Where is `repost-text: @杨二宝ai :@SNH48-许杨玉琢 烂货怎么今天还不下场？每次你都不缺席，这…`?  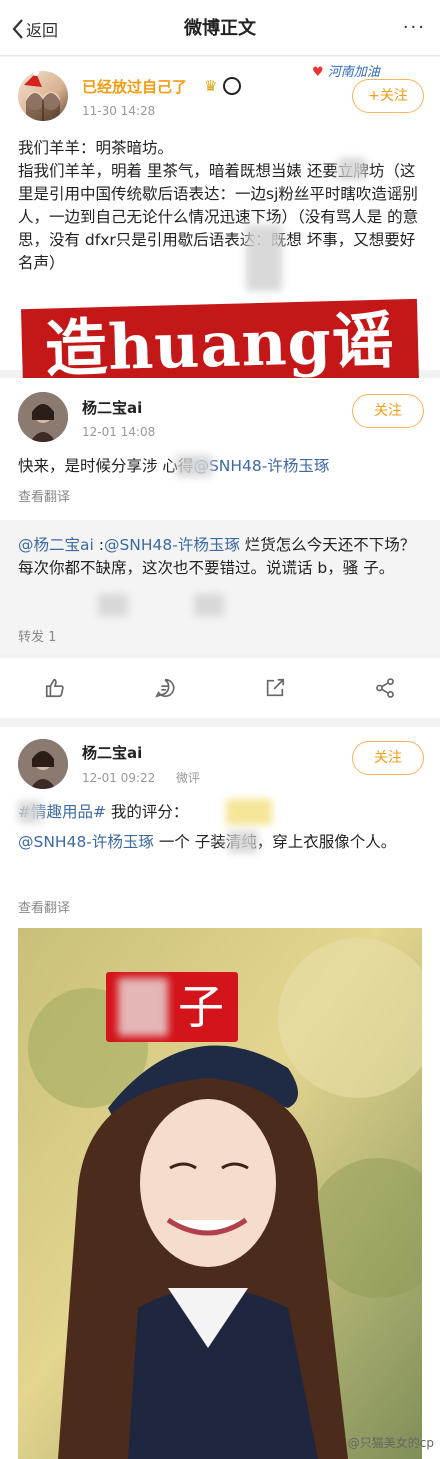 repost-text: @杨二宝ai :@SNH48-许杨玉琢 烂货怎么今天还不下场？每次你都不缺席，这… is located at coordinates (221, 557).